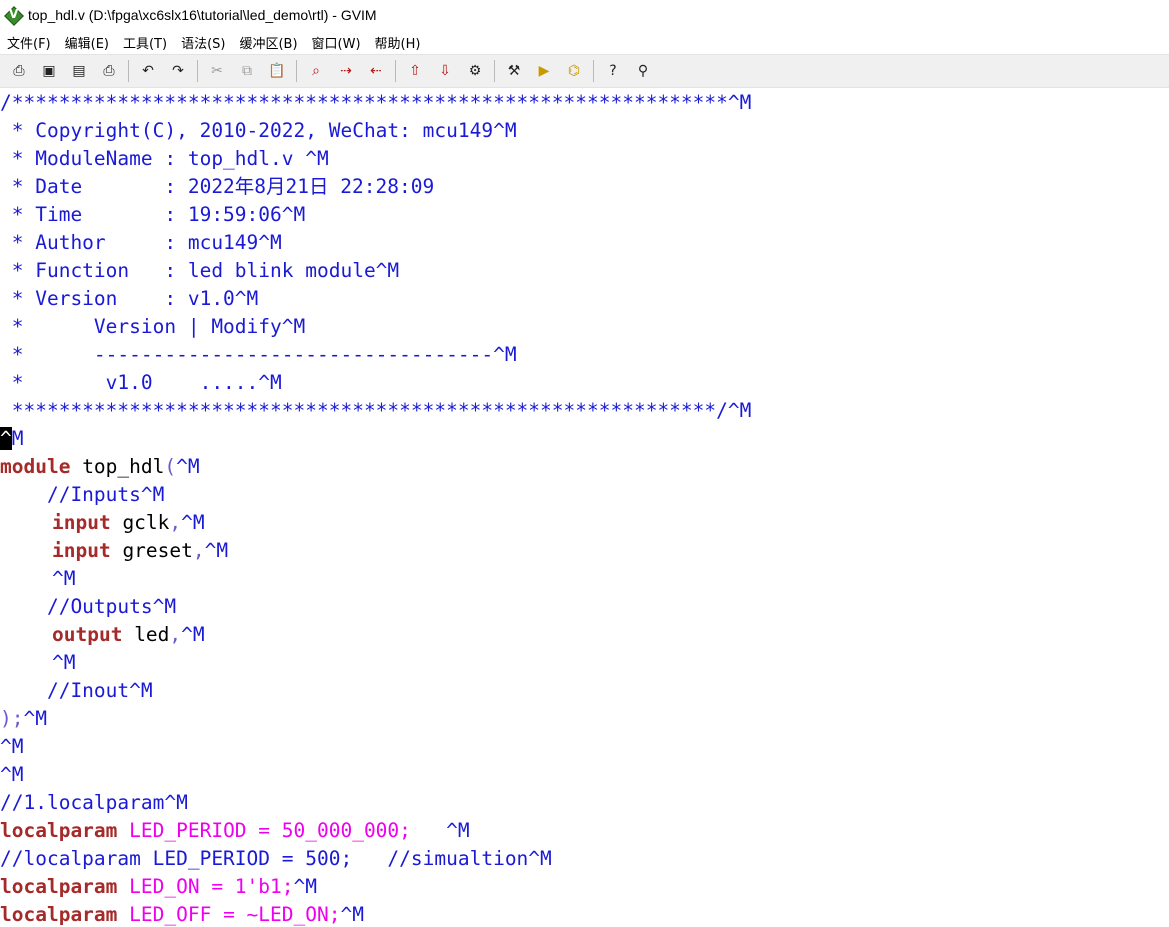 Image resolution: width=1169 pixels, height=927 pixels. What do you see at coordinates (203, 42) in the screenshot?
I see `menu-syntax: 语法(S)` at bounding box center [203, 42].